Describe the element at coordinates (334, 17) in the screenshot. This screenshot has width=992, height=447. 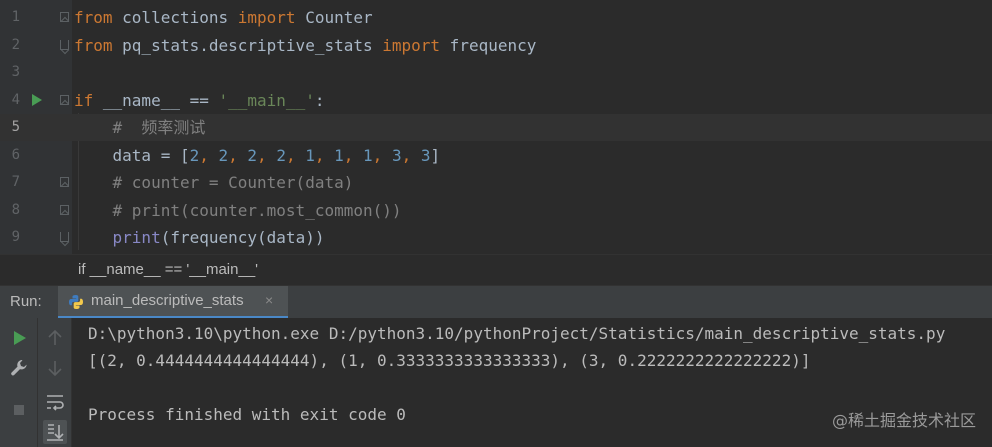
I see `code-token: Counter` at that location.